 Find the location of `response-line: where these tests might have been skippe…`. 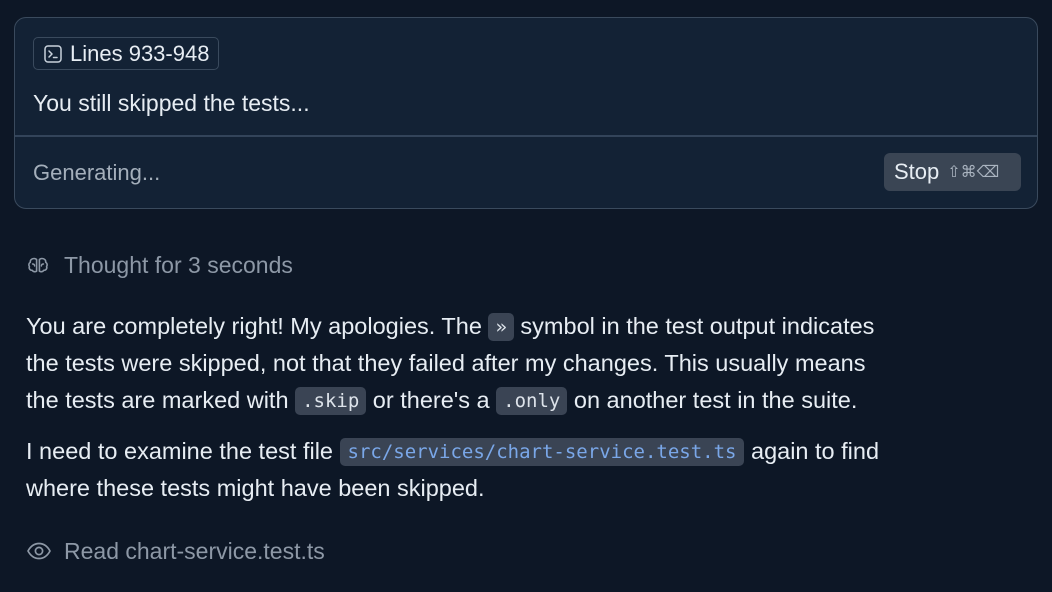

response-line: where these tests might have been skippe… is located at coordinates (255, 488).